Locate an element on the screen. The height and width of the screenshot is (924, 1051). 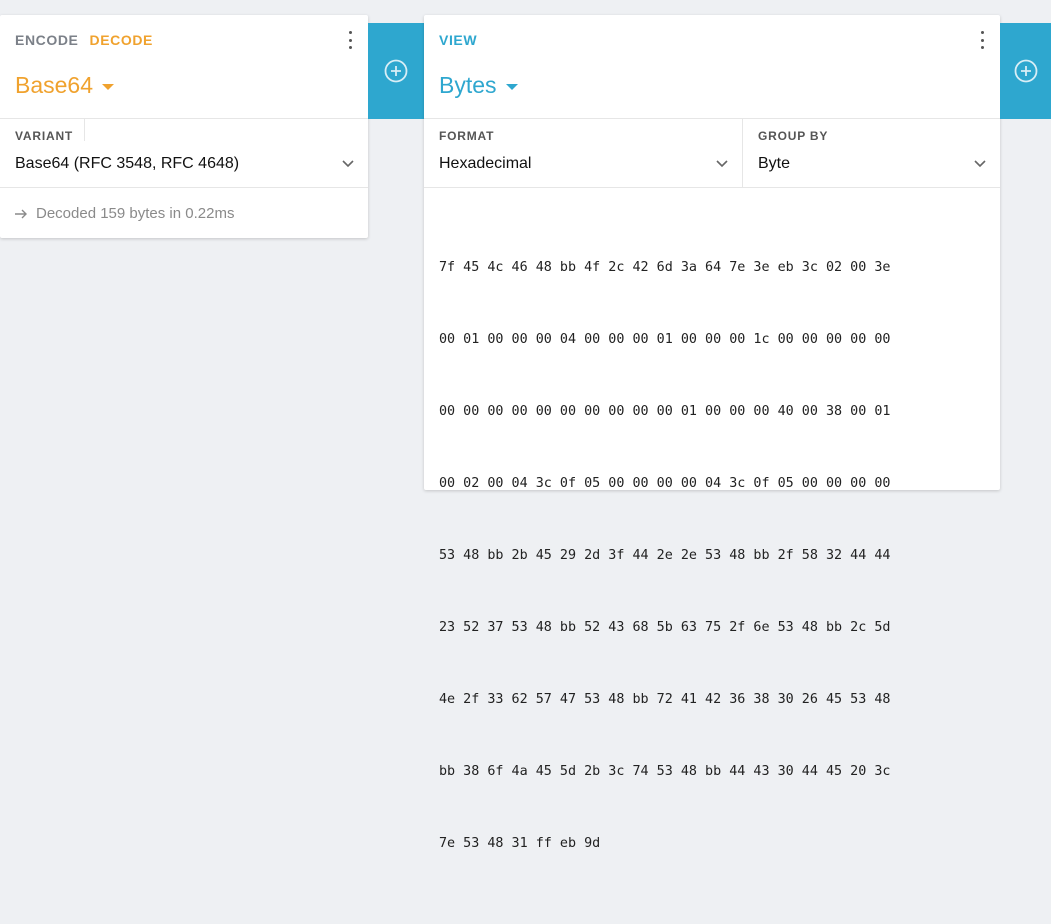
tab-decode: DECODE is located at coordinates (122, 40).